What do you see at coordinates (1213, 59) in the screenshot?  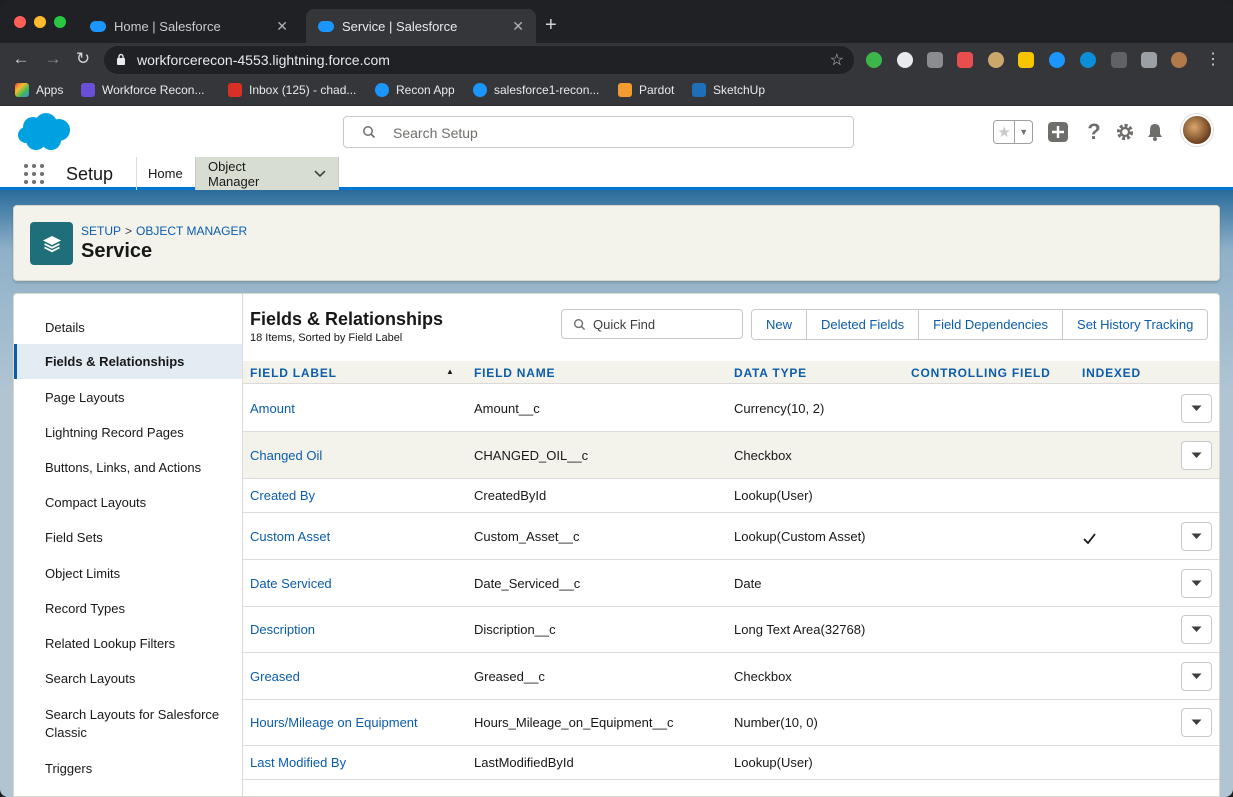 I see `kebab-menu-icon: ⋮` at bounding box center [1213, 59].